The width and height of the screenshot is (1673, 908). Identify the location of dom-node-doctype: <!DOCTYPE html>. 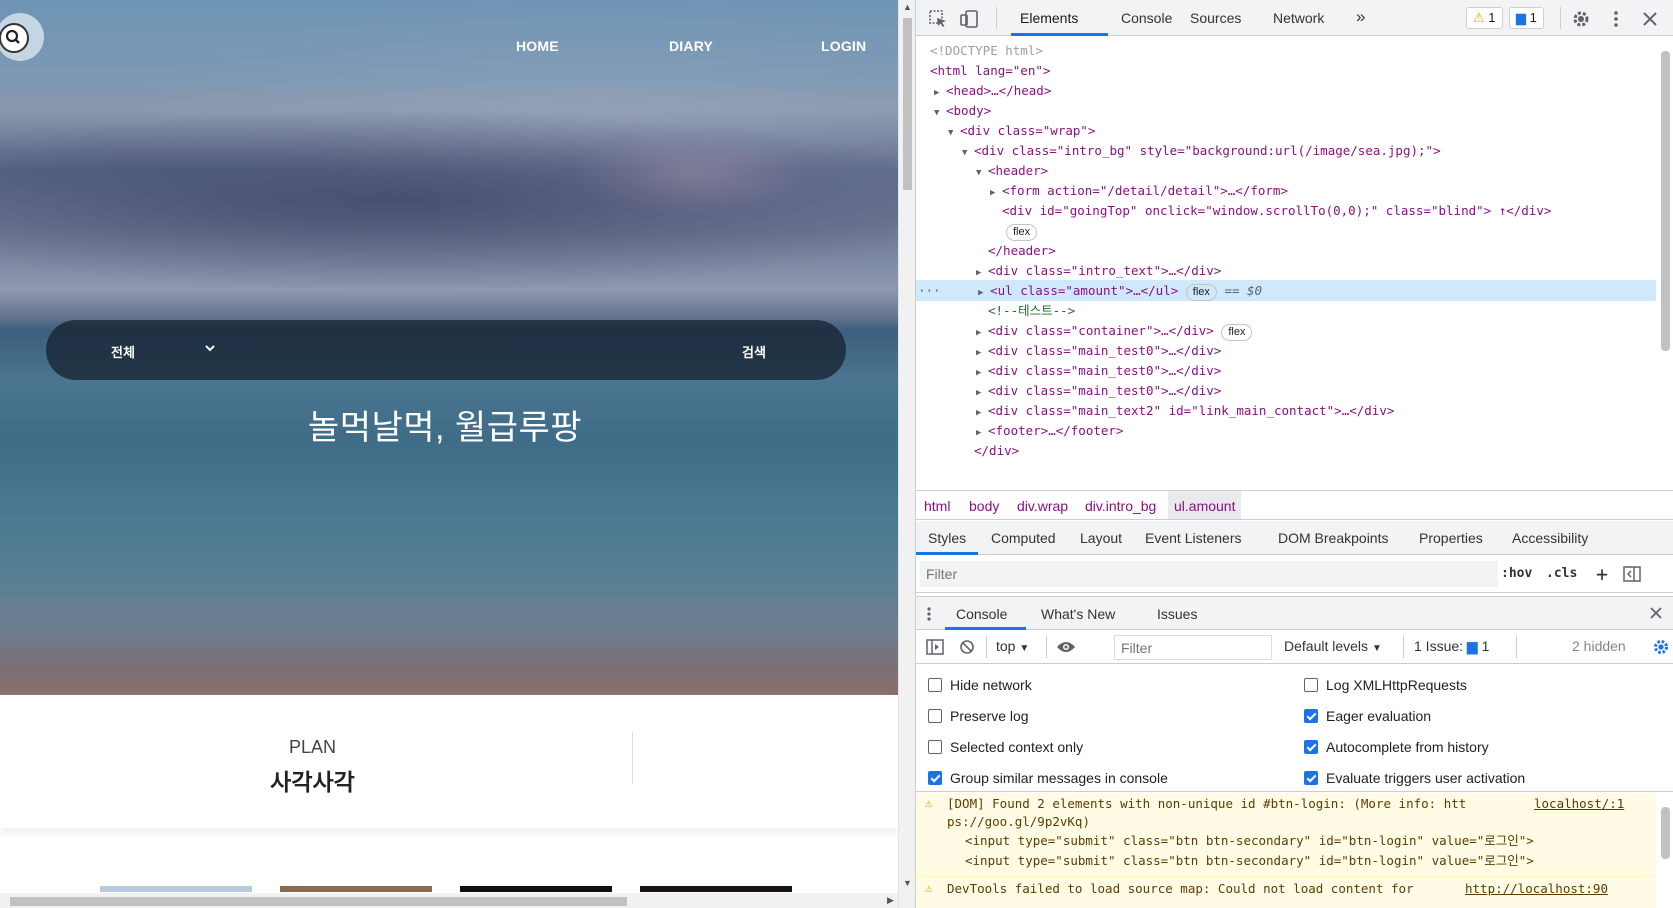
(1286, 50).